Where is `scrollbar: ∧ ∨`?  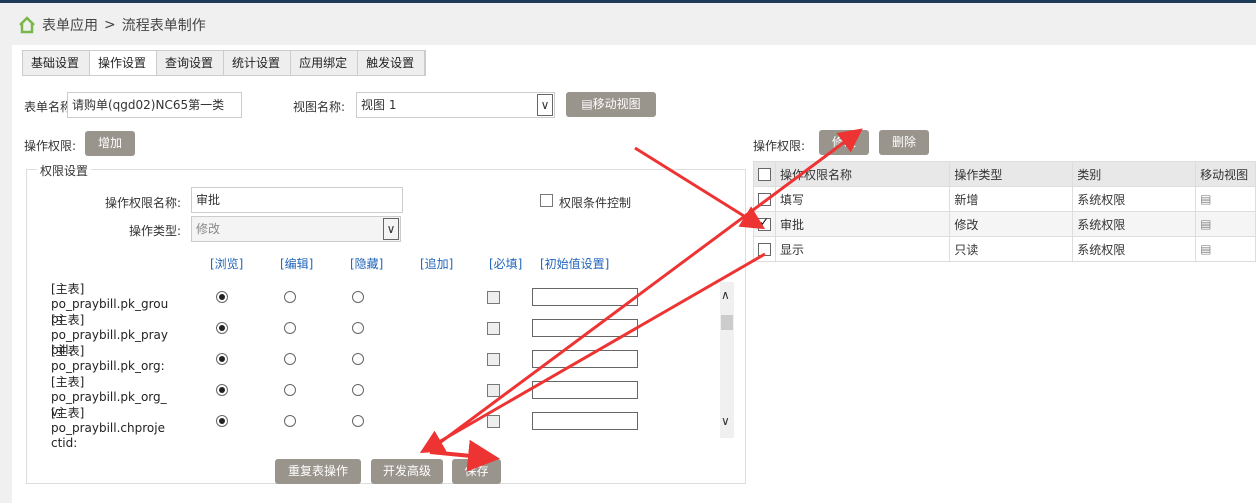
scrollbar: ∧ ∨ is located at coordinates (727, 360).